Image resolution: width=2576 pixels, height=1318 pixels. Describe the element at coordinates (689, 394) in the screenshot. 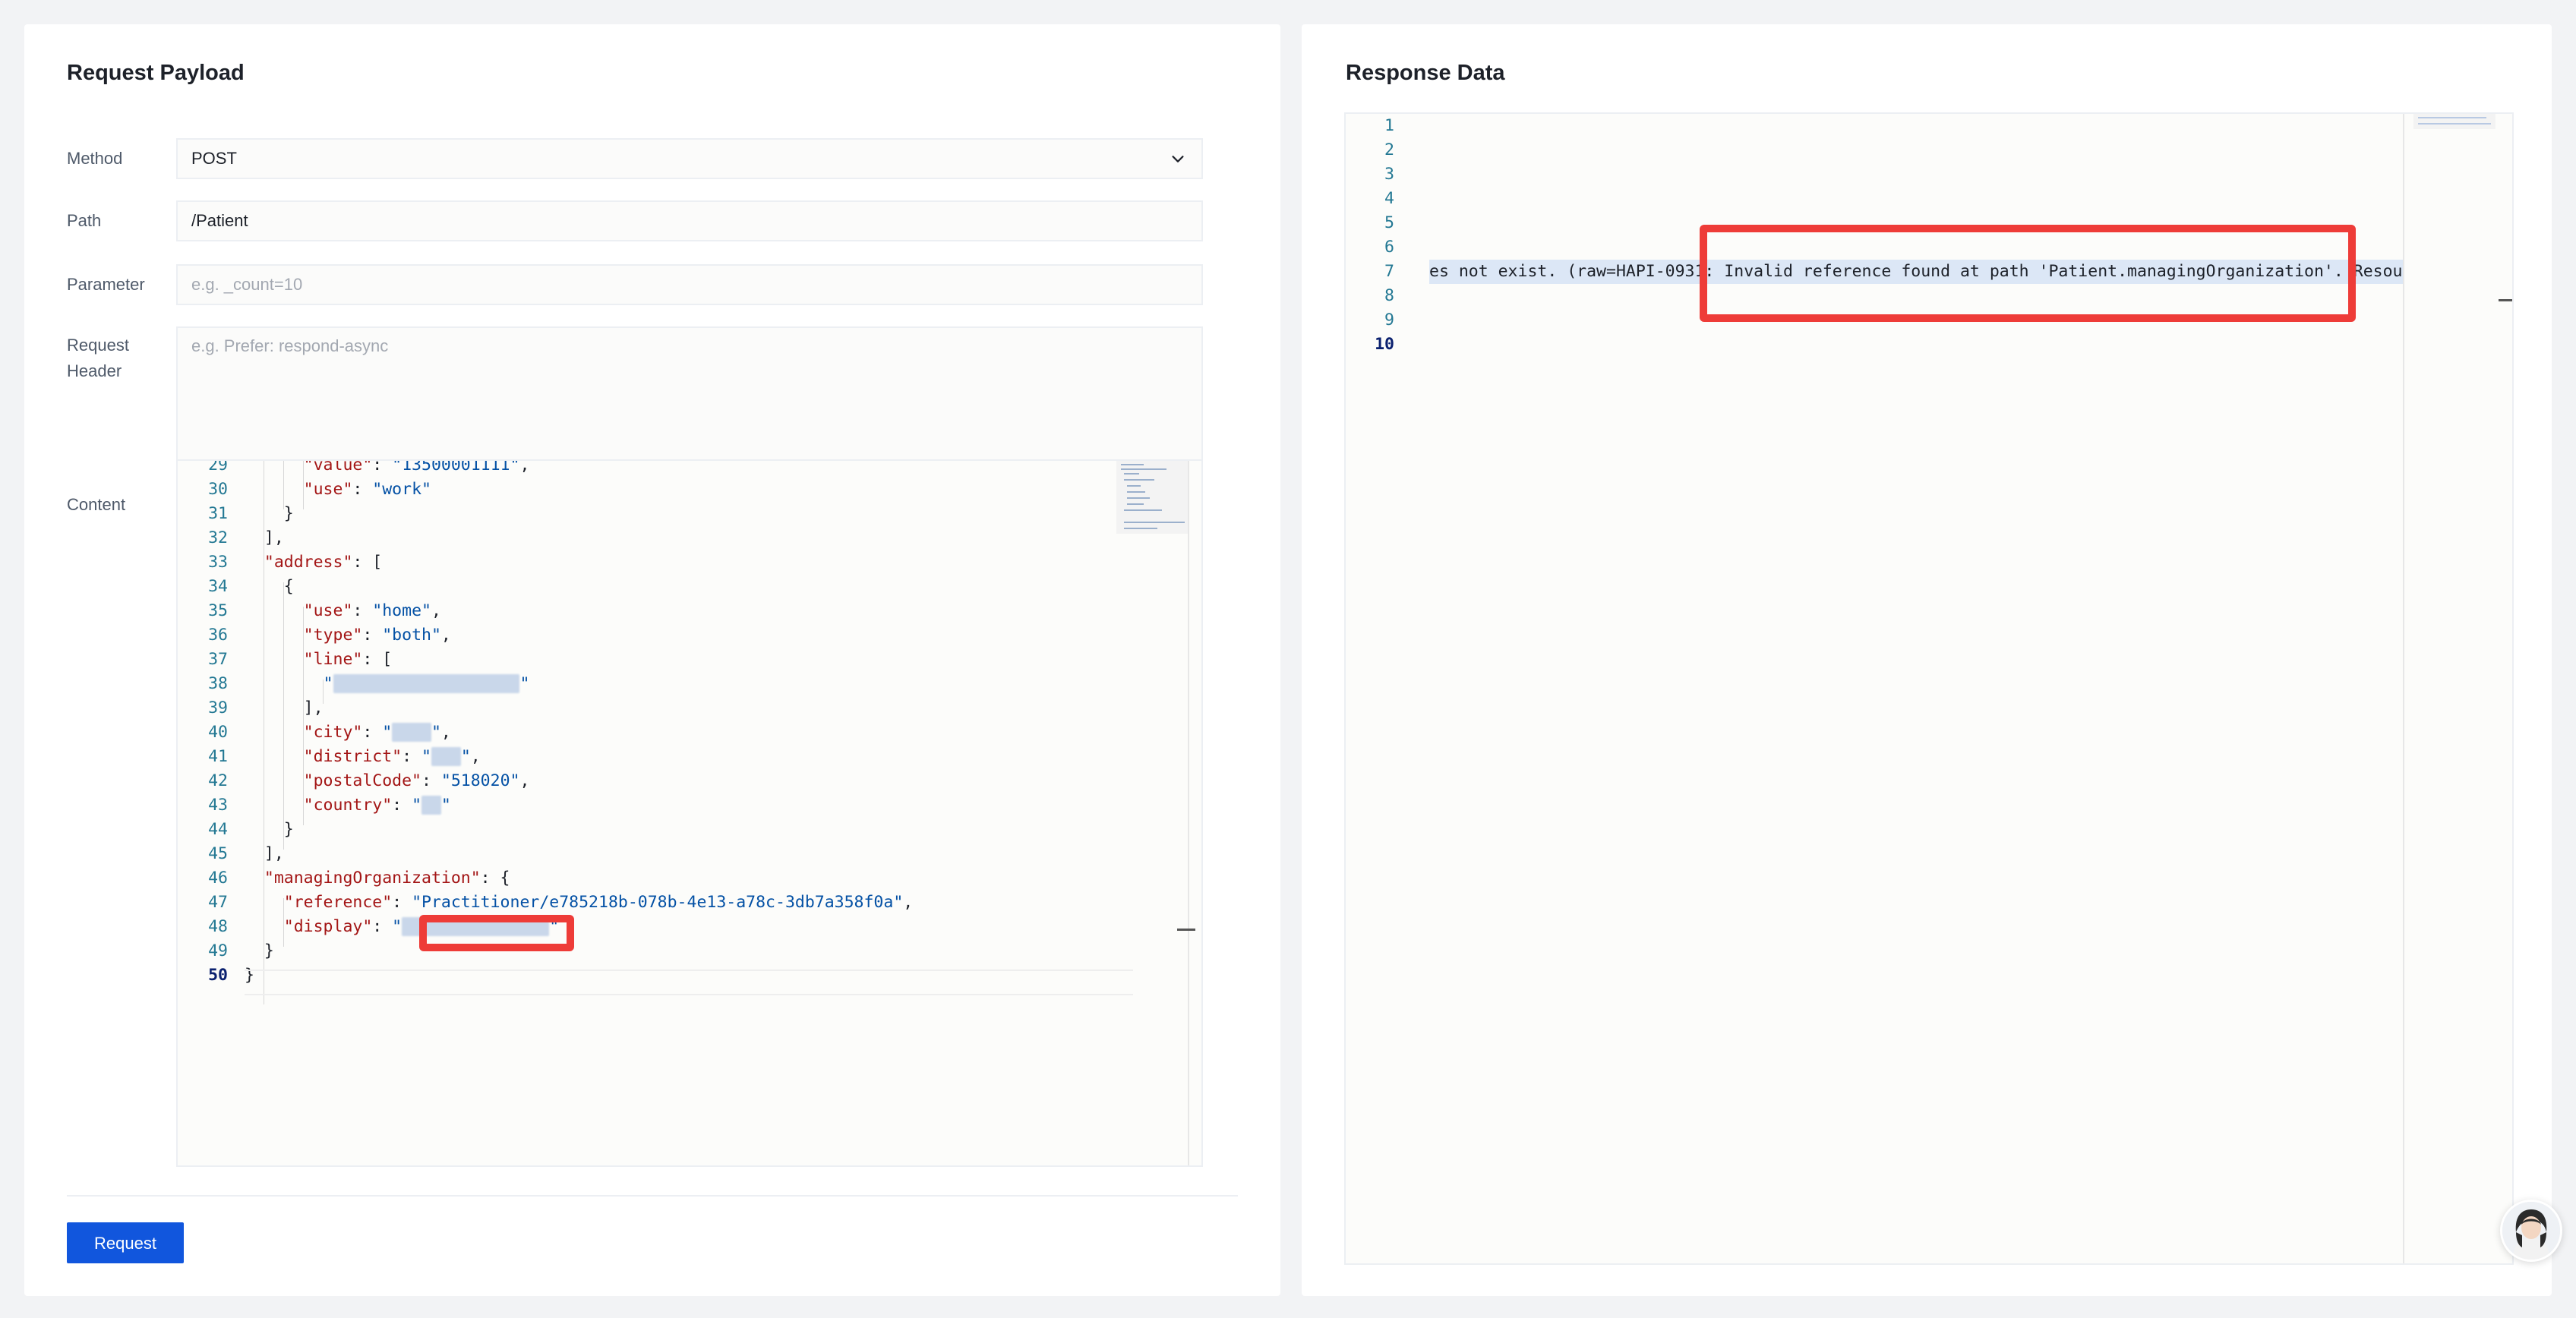

I see `request-header-textarea: e.g. Prefer: respond-async` at that location.